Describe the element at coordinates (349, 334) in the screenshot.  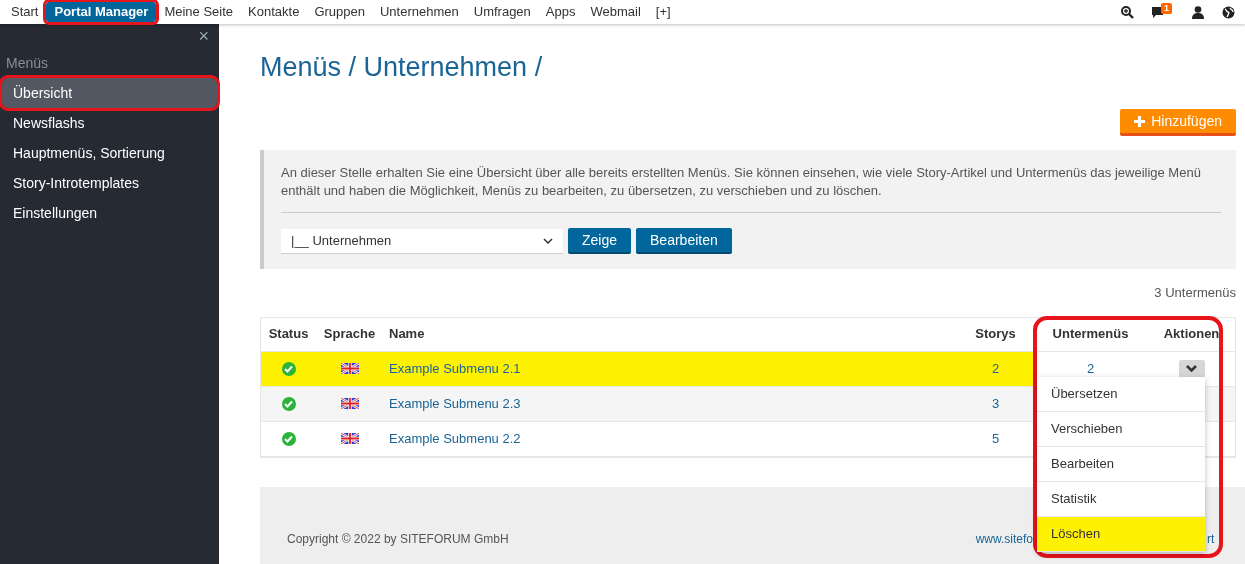
I see `column-header: Sprache` at that location.